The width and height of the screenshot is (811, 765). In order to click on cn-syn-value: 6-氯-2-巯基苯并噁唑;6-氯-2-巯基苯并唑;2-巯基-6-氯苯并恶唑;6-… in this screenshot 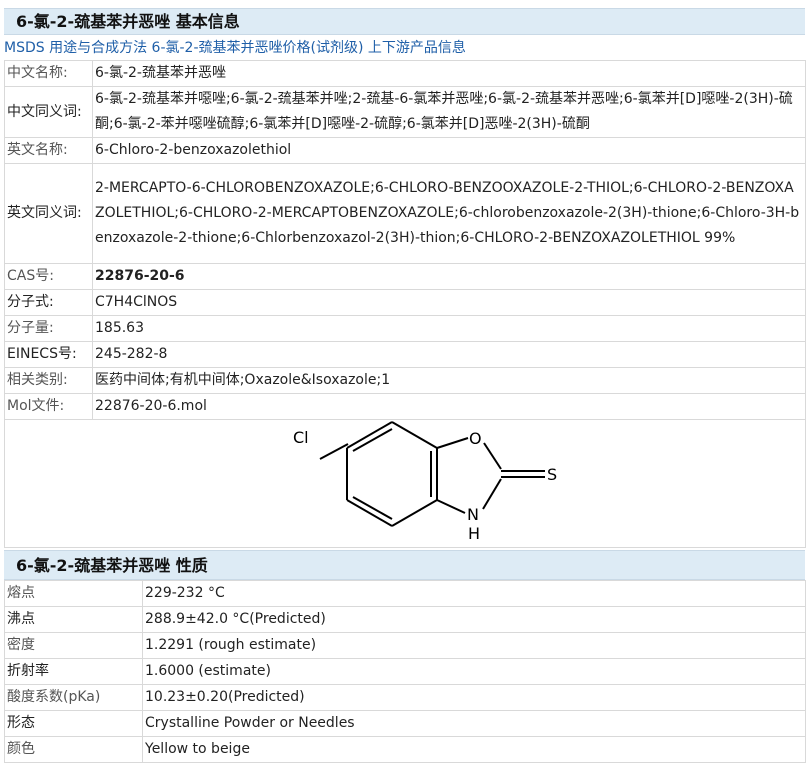, I will do `click(449, 112)`.